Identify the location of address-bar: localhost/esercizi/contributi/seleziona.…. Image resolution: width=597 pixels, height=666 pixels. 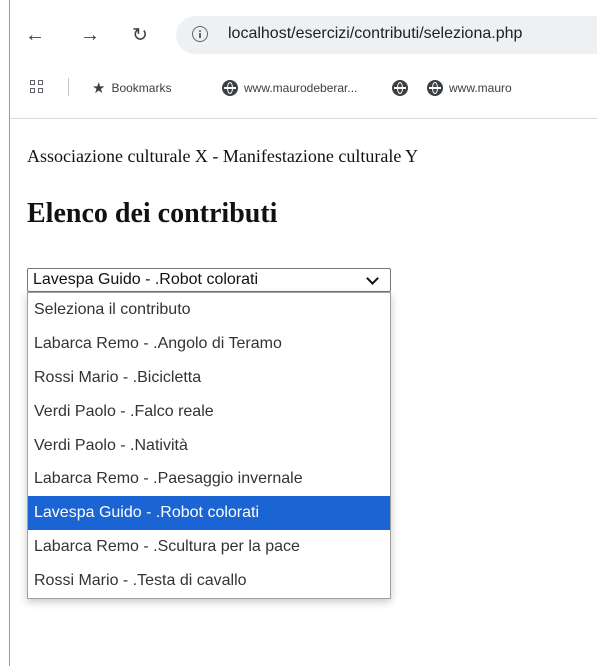
(386, 35).